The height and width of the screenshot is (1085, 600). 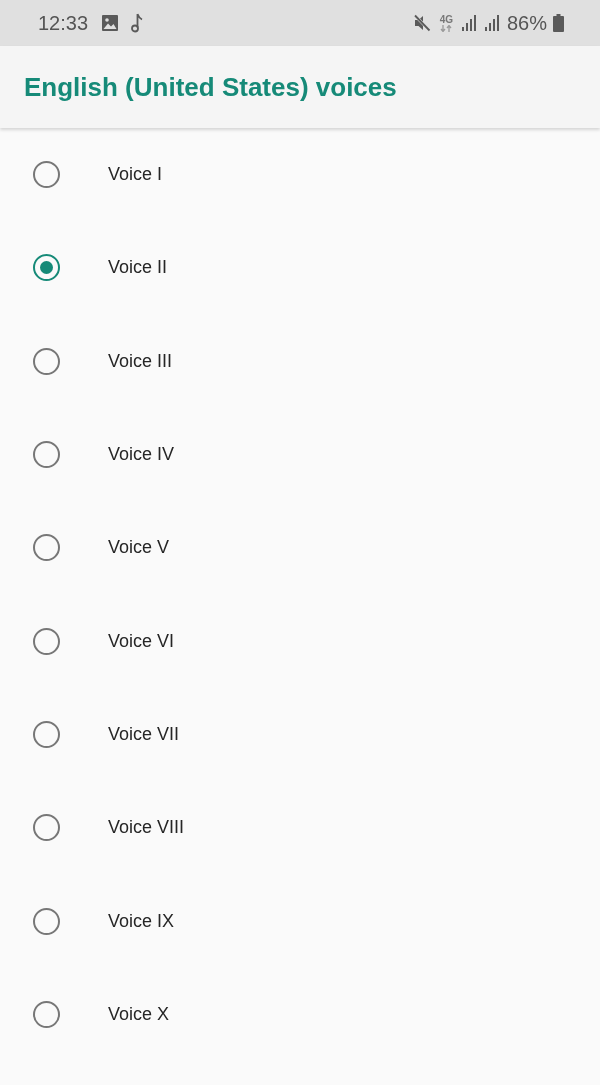 What do you see at coordinates (558, 23) in the screenshot?
I see `battery-icon` at bounding box center [558, 23].